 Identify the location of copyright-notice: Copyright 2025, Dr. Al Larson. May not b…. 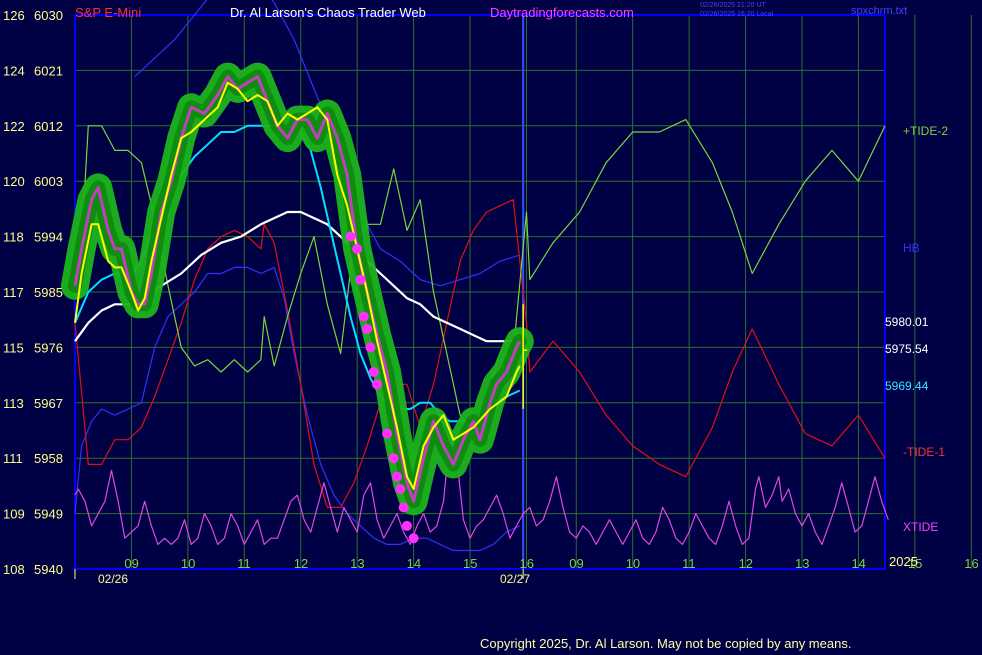
(666, 643).